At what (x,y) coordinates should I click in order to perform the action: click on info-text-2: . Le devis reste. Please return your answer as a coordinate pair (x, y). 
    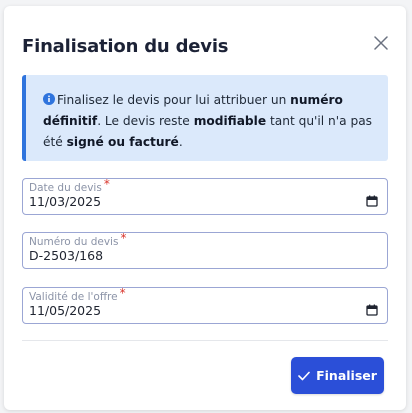
    Looking at the image, I should click on (145, 121).